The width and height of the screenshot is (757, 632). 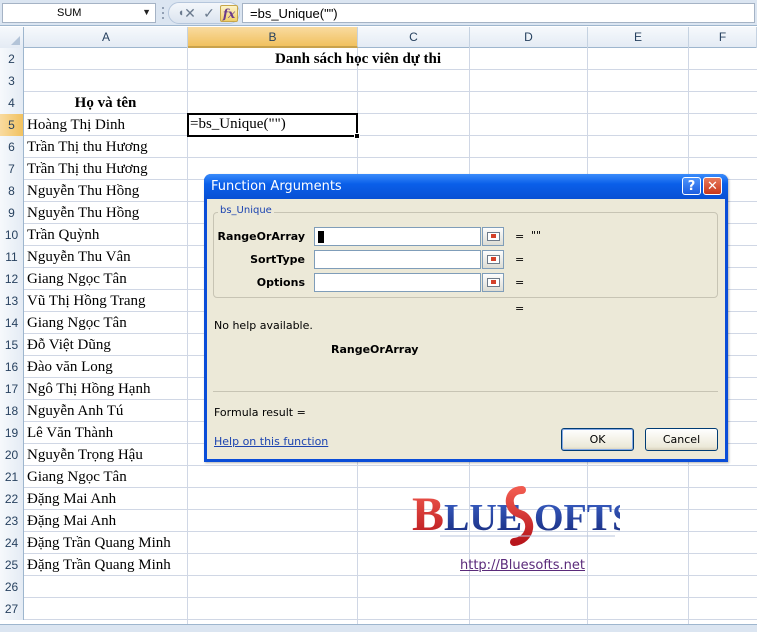 What do you see at coordinates (358, 59) in the screenshot?
I see `sheet-title: Danh sách học viên dự thi` at bounding box center [358, 59].